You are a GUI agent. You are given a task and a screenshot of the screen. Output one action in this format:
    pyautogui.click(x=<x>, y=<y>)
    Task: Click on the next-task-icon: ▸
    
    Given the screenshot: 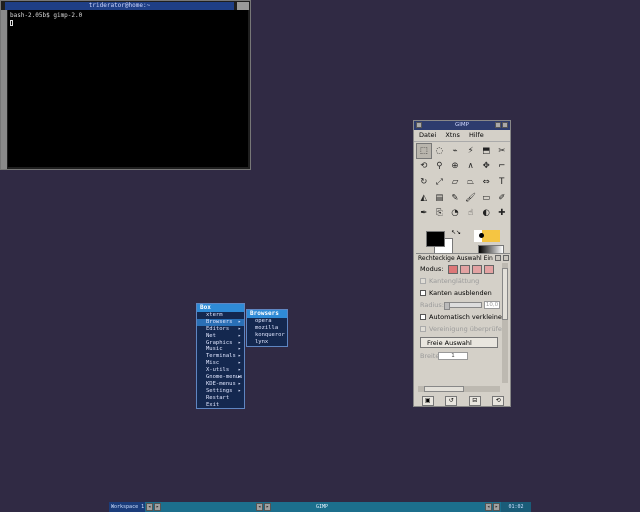 What is the action you would take?
    pyautogui.click(x=267, y=507)
    